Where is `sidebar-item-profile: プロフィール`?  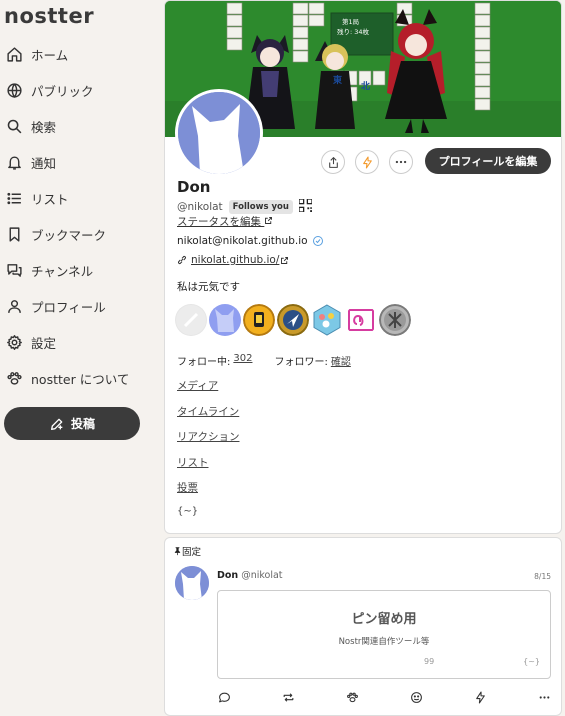 sidebar-item-profile: プロフィール is located at coordinates (80, 306).